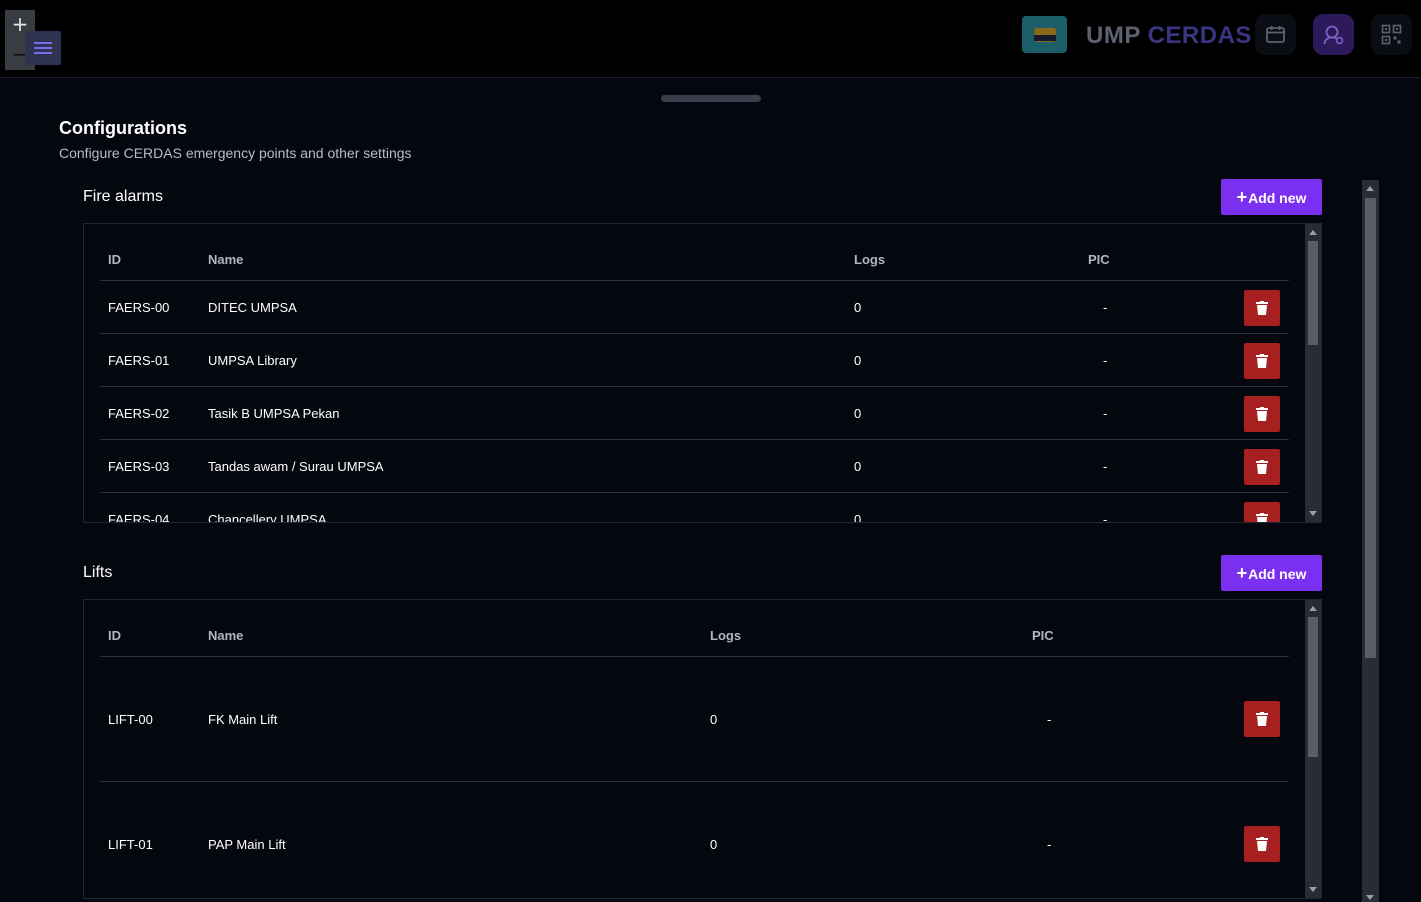 The image size is (1421, 902). I want to click on page-scrollbar, so click(1370, 541).